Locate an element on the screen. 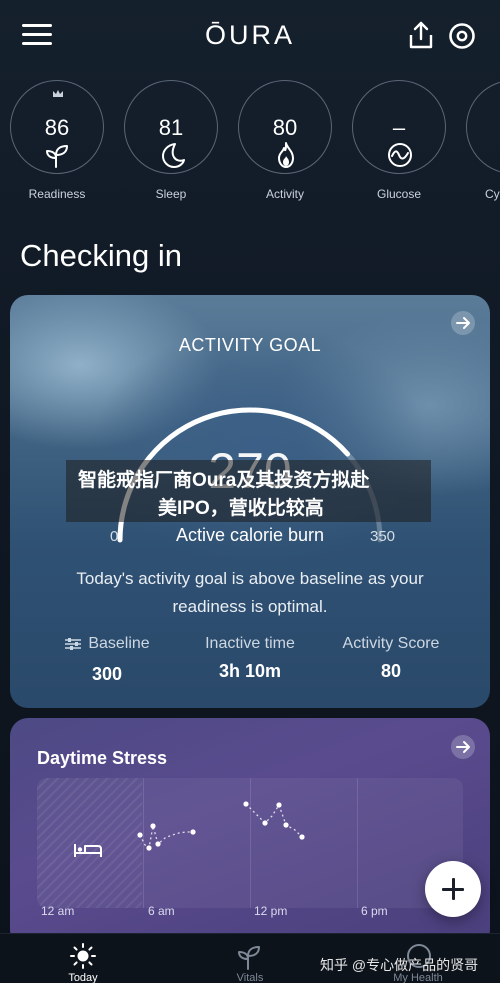  activity-score: 80 Activity is located at coordinates (285, 140).